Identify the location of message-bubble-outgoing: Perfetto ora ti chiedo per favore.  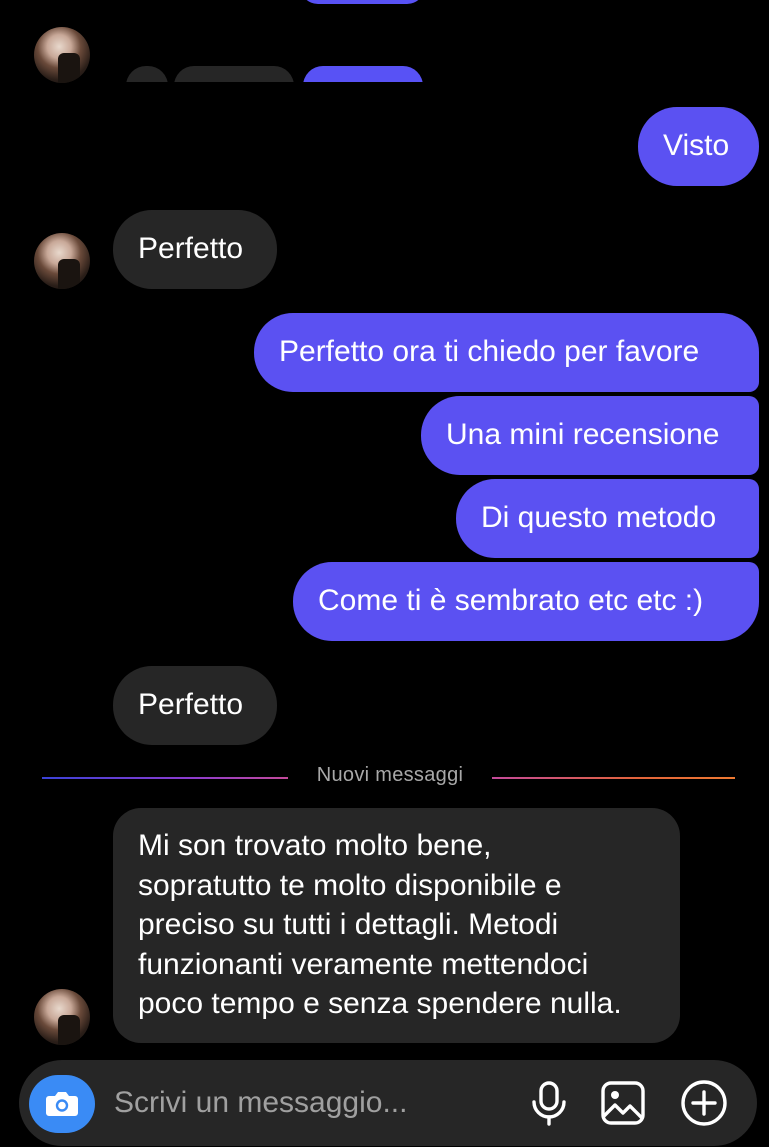
(506, 352).